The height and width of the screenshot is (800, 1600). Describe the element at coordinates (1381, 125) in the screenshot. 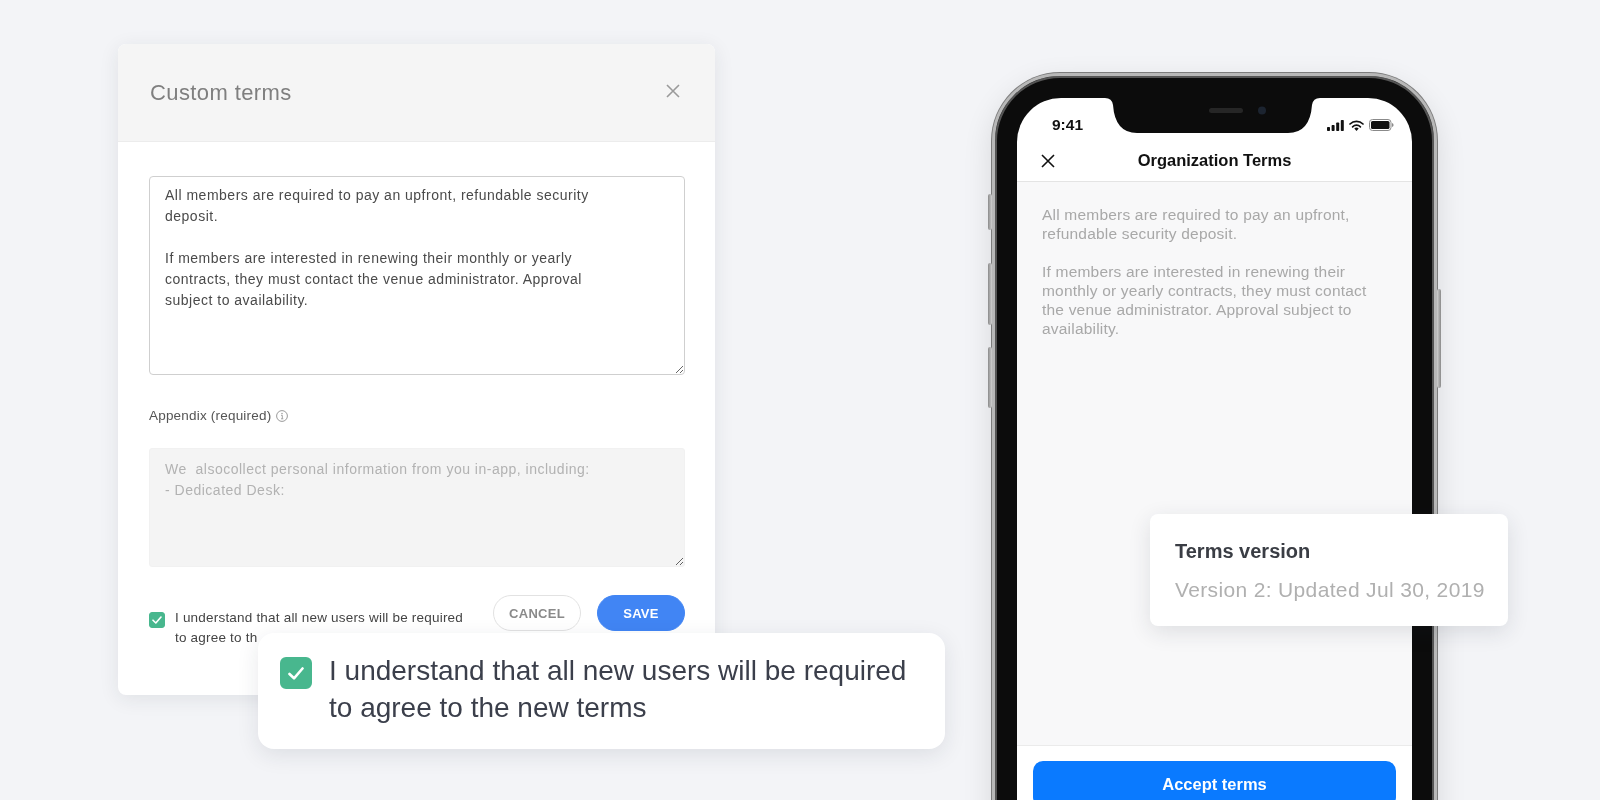

I see `battery-icon` at that location.